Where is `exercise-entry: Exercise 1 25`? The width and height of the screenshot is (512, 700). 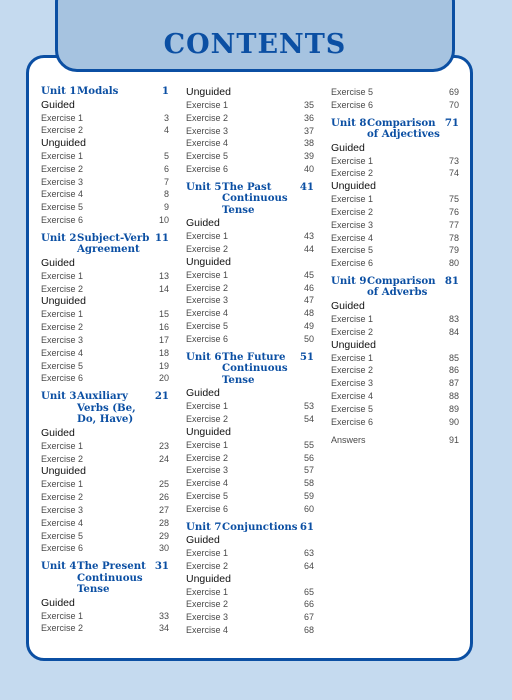 exercise-entry: Exercise 1 25 is located at coordinates (105, 484).